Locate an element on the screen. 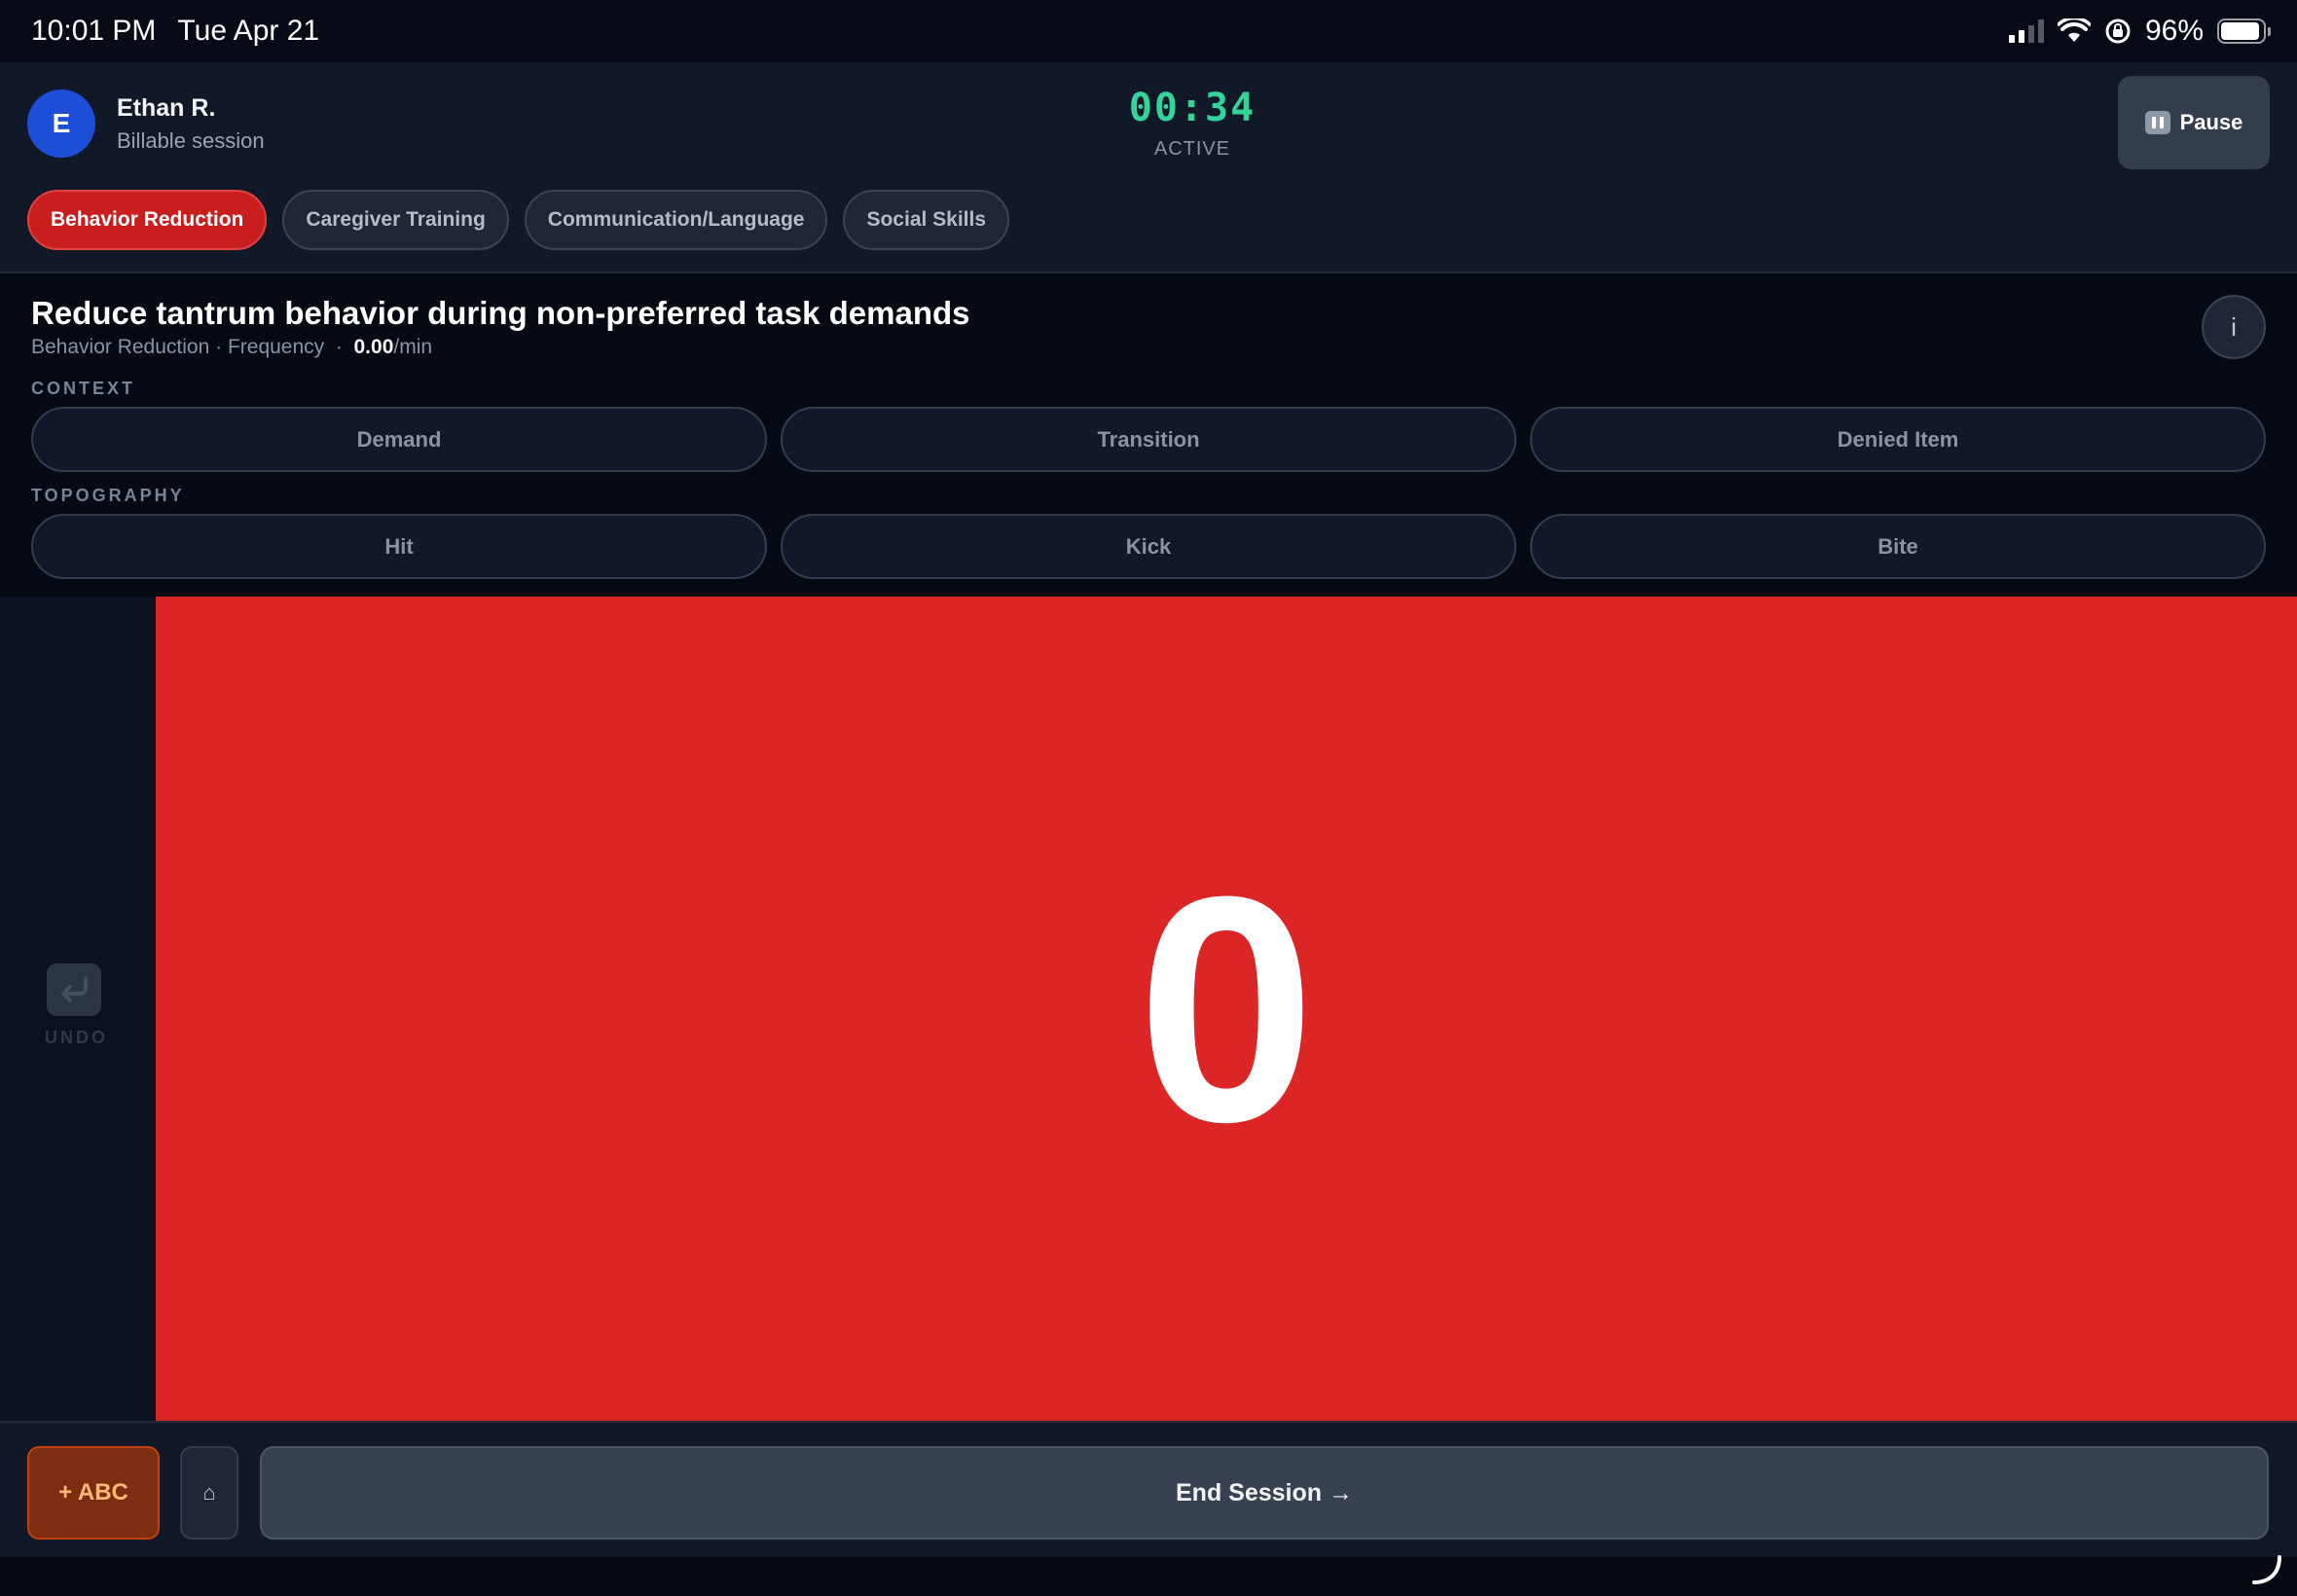  undo-icon is located at coordinates (74, 989).